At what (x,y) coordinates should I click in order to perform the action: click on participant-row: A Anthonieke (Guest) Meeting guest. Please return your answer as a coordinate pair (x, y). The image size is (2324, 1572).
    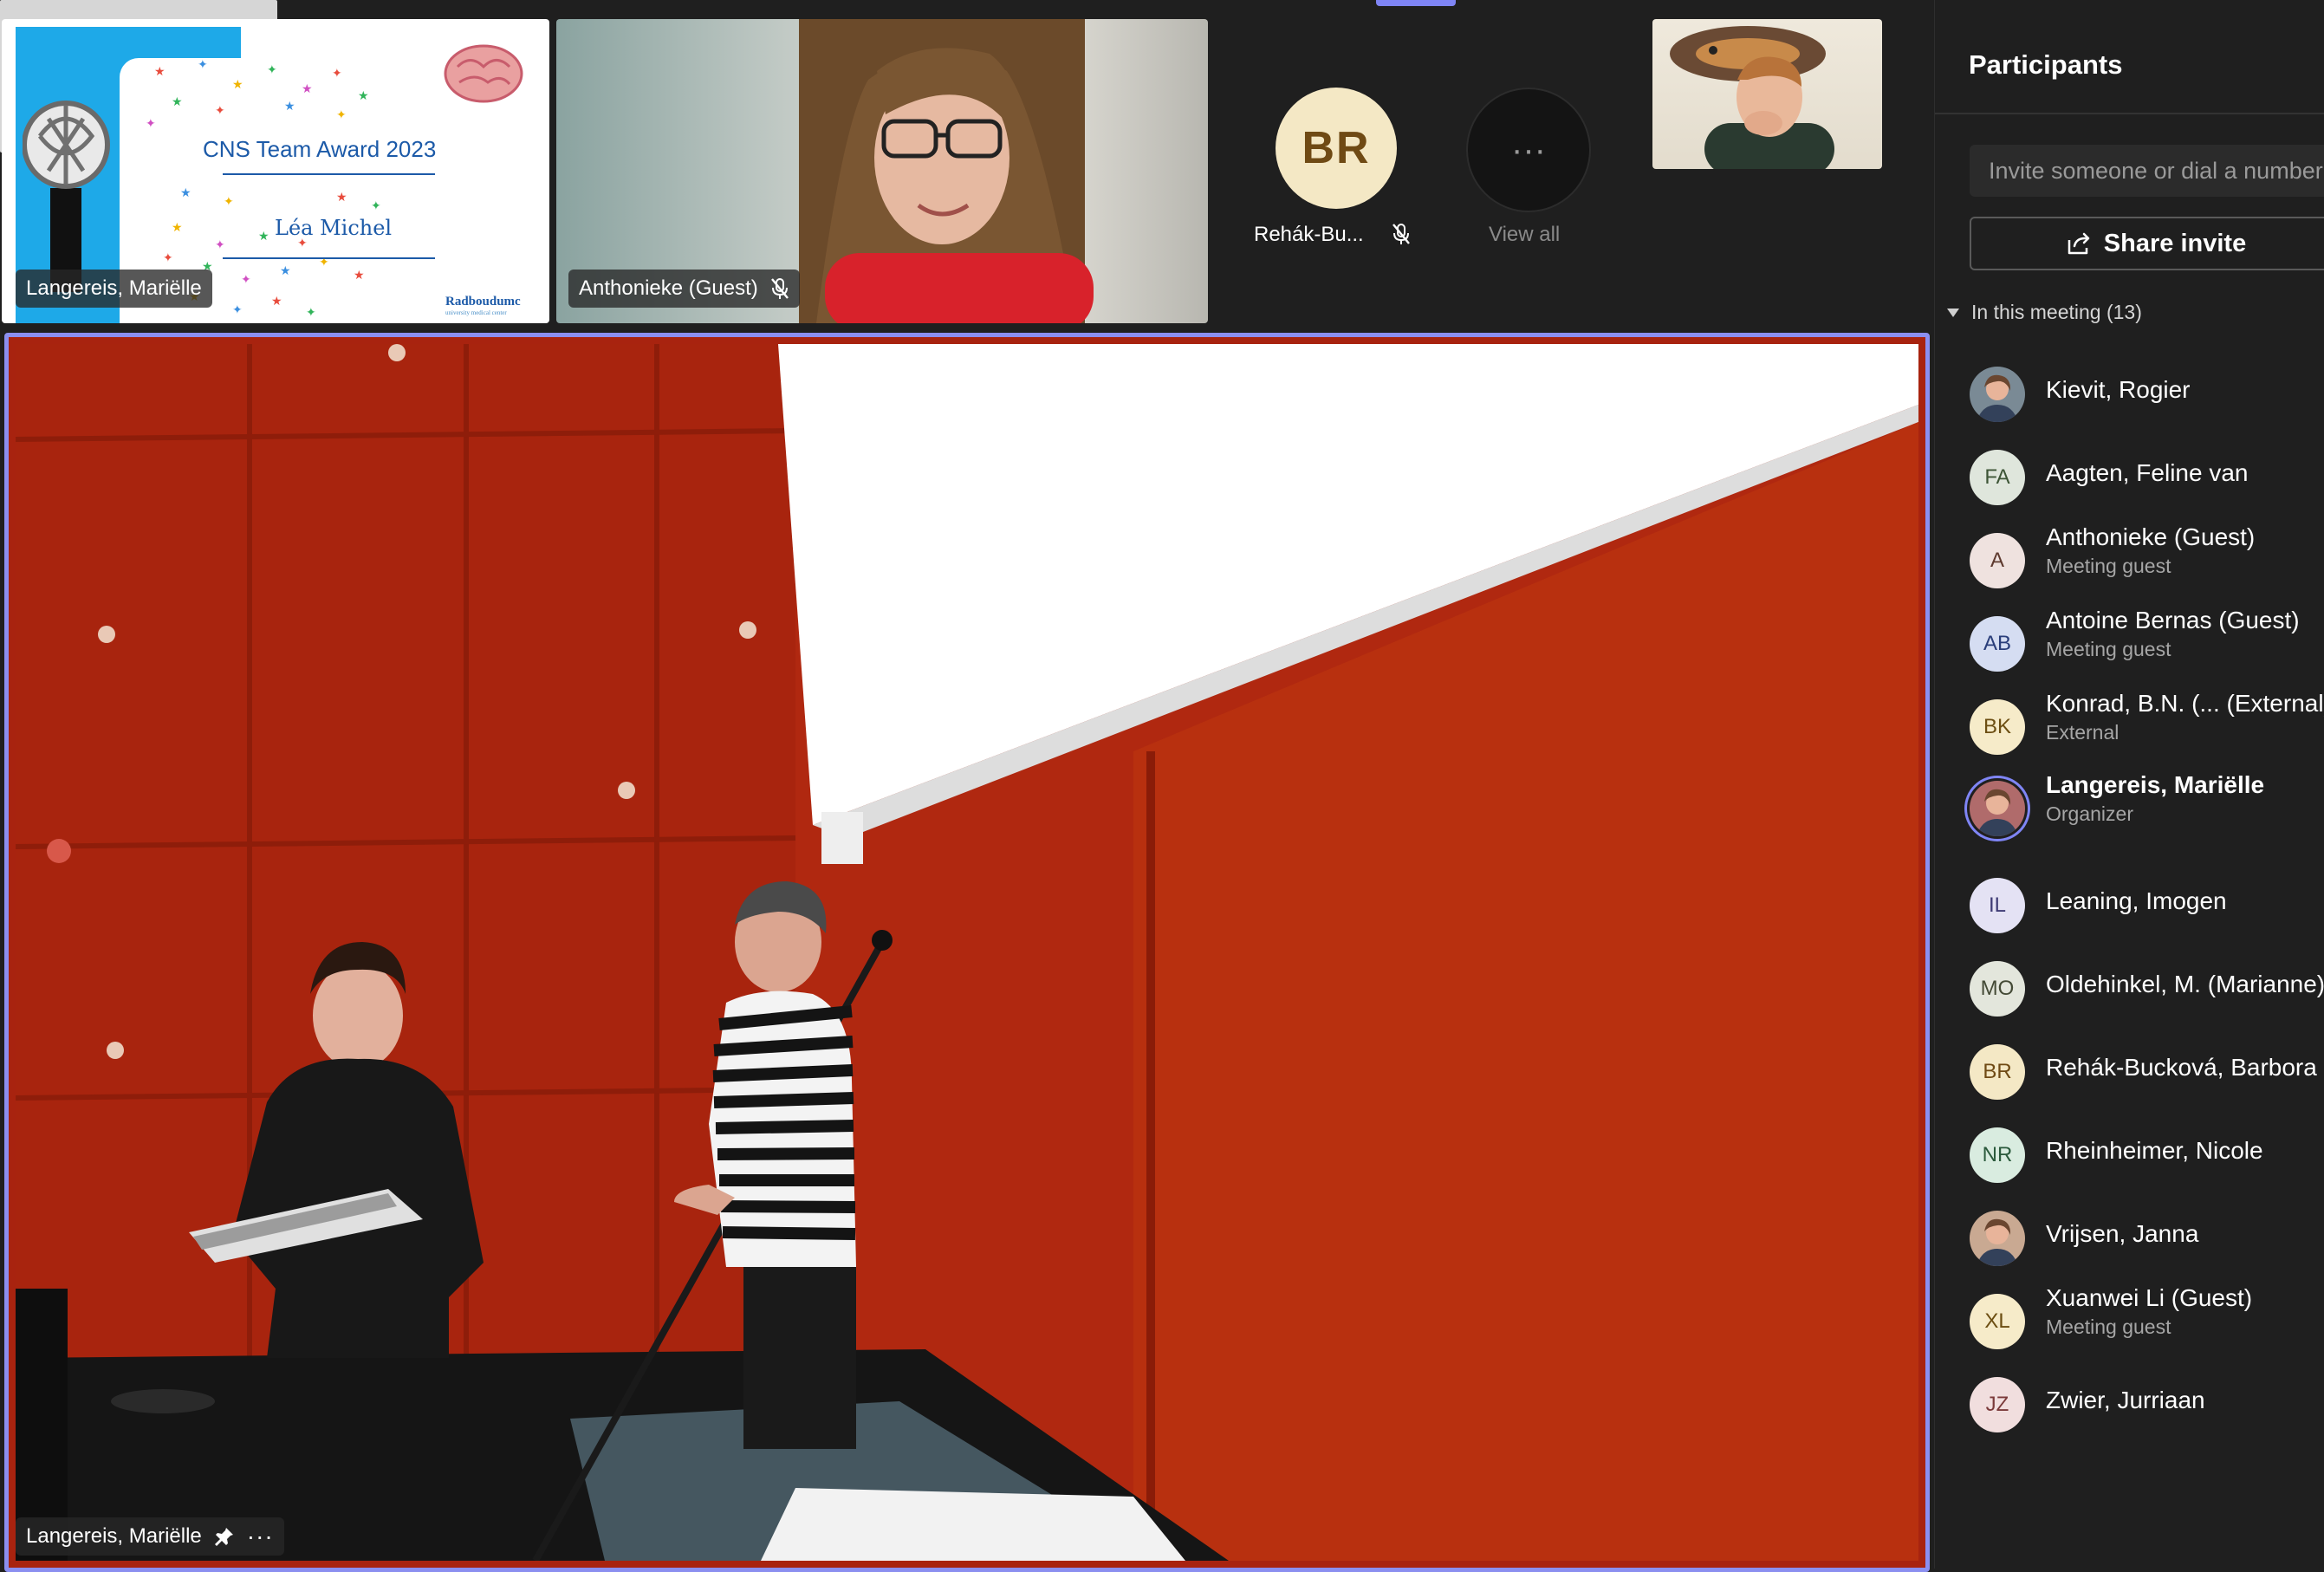
    Looking at the image, I should click on (2147, 557).